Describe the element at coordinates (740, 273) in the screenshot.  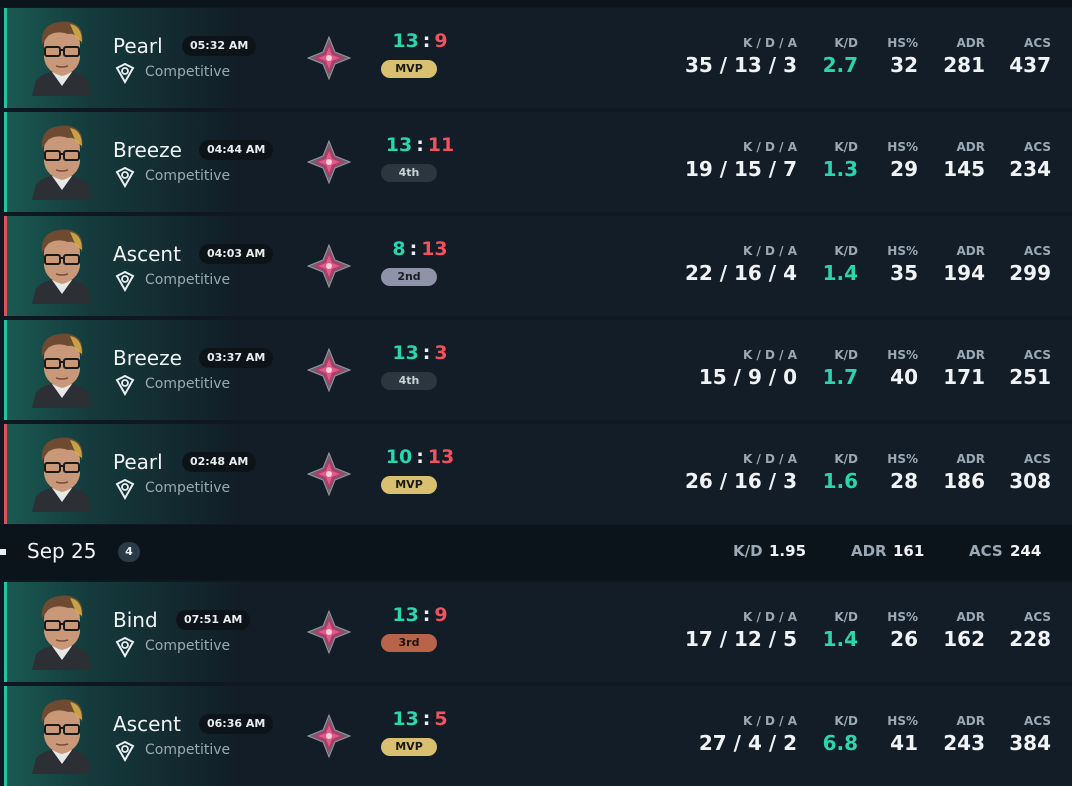
I see `stat-value-kda: 22 / 16 / 4` at that location.